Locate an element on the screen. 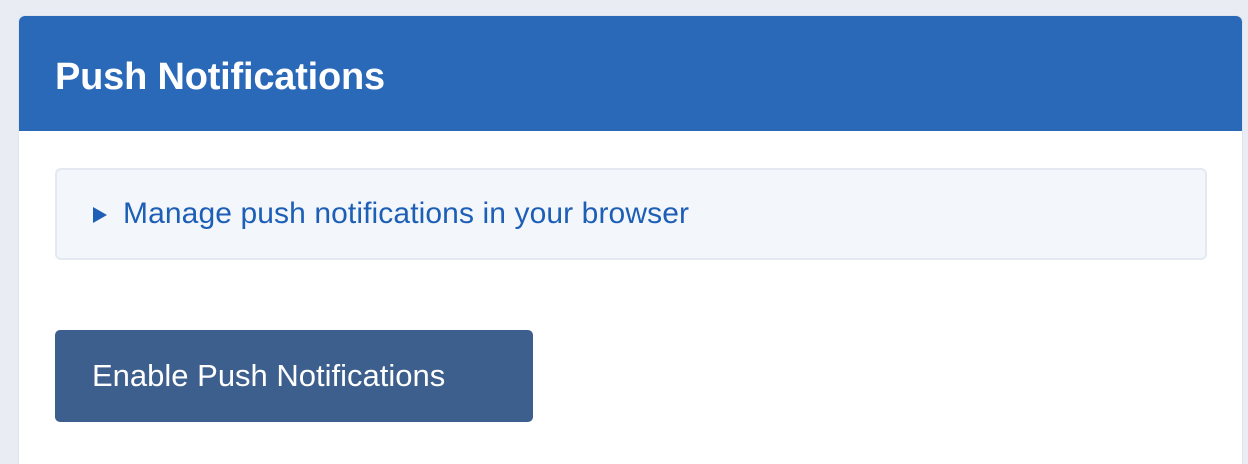  disclosure-triangle-right-icon is located at coordinates (100, 215).